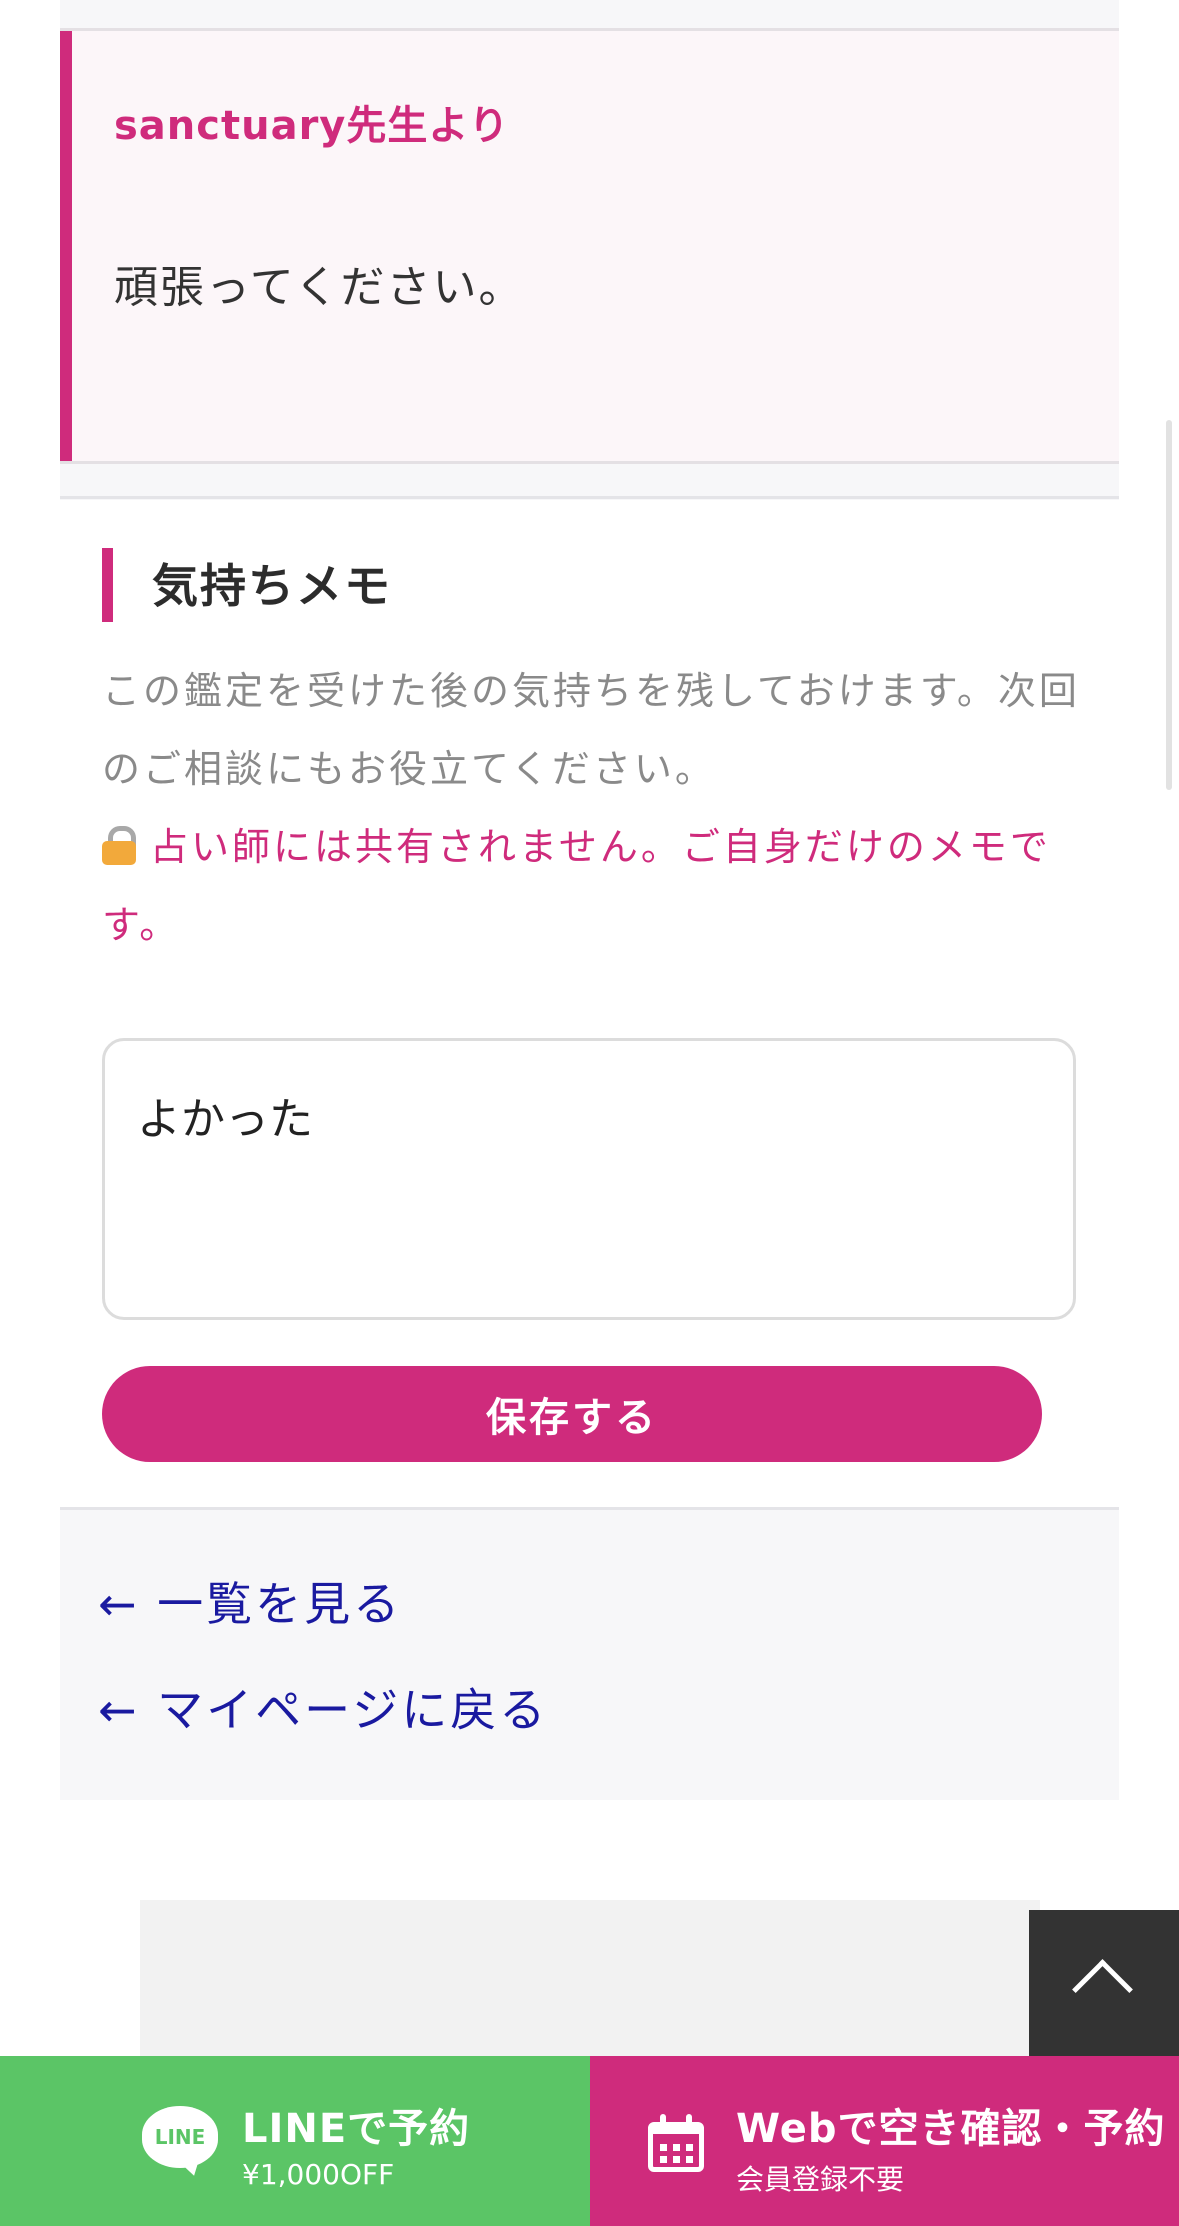 Image resolution: width=1179 pixels, height=2226 pixels. Describe the element at coordinates (589, 1655) in the screenshot. I see `nav-links-panel: ← 一覧を見る ← マイページに戻る` at that location.